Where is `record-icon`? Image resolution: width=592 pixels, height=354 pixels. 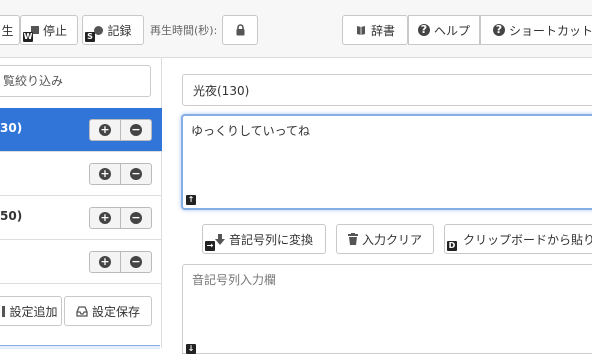 record-icon is located at coordinates (99, 30).